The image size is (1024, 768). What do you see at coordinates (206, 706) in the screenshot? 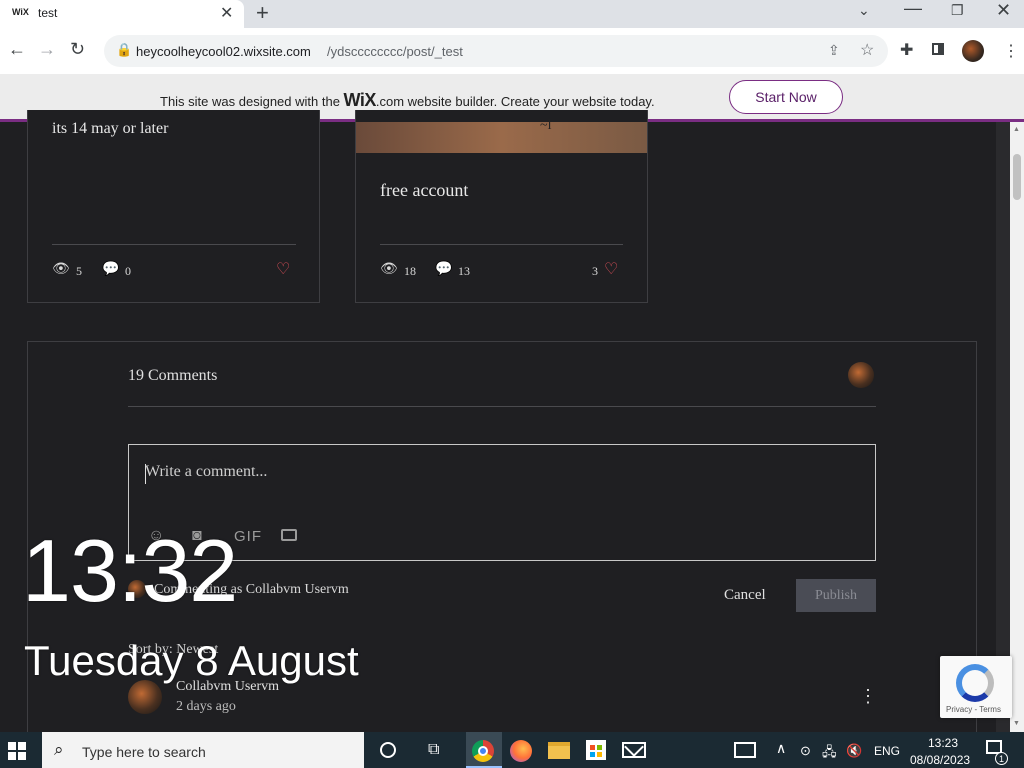
I see `comment-timestamp: 2 days ago` at bounding box center [206, 706].